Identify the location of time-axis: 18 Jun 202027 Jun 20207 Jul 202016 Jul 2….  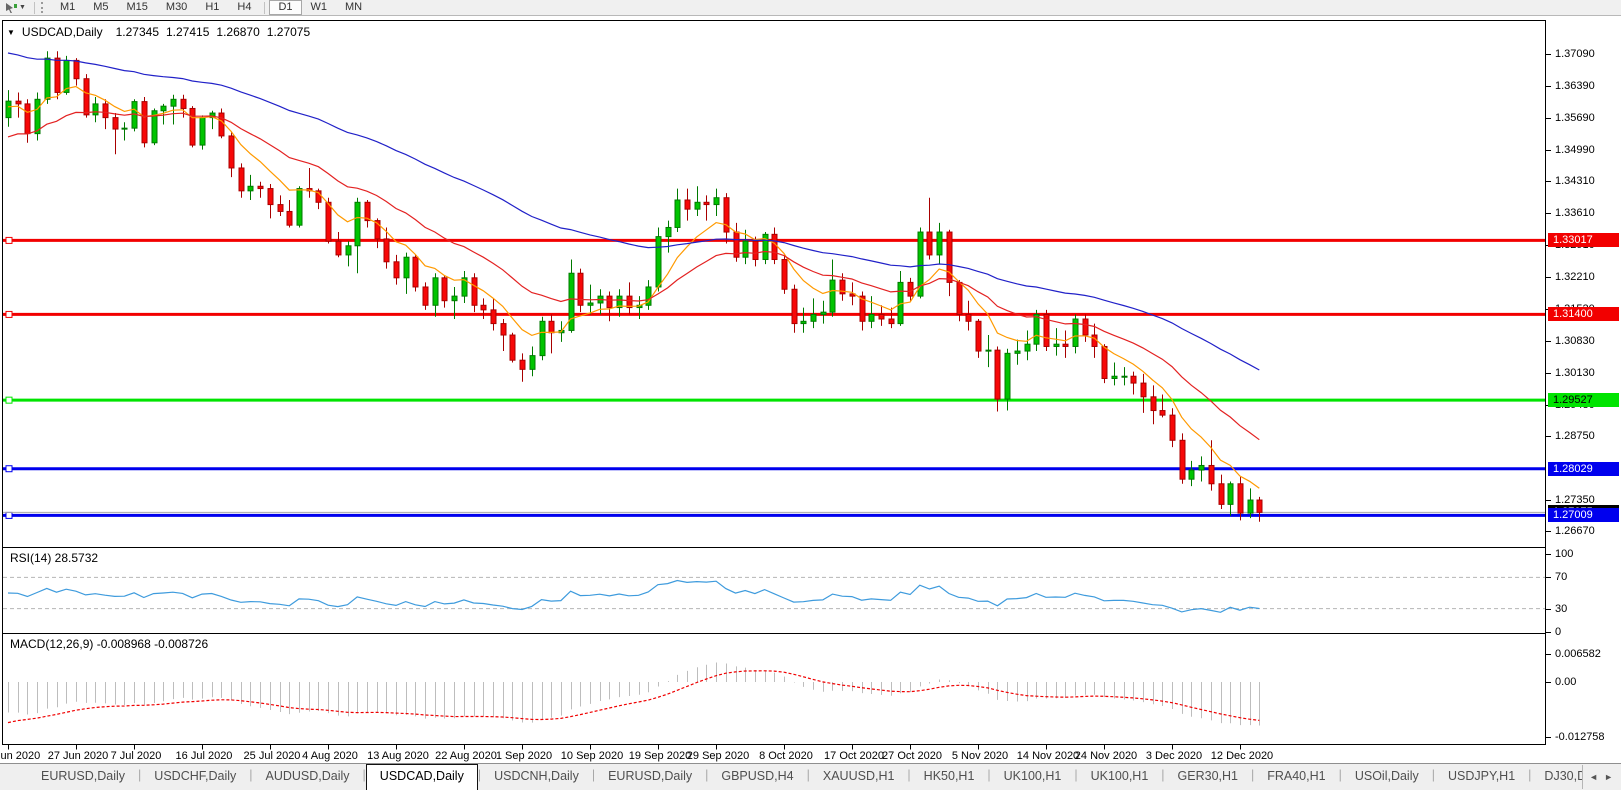
(772, 754).